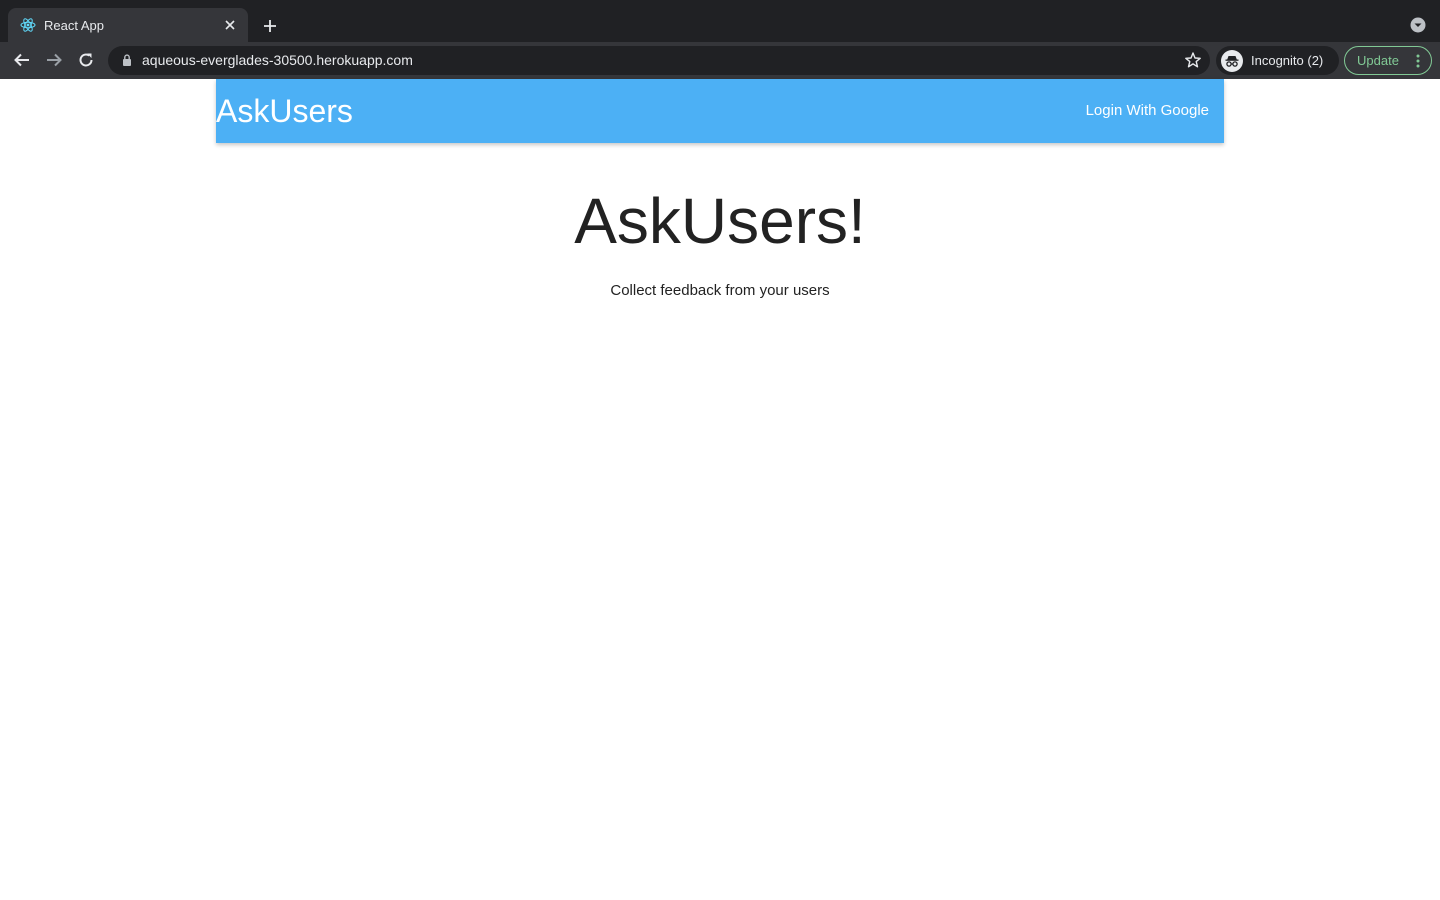 The width and height of the screenshot is (1440, 900). I want to click on new-tab-button, so click(270, 26).